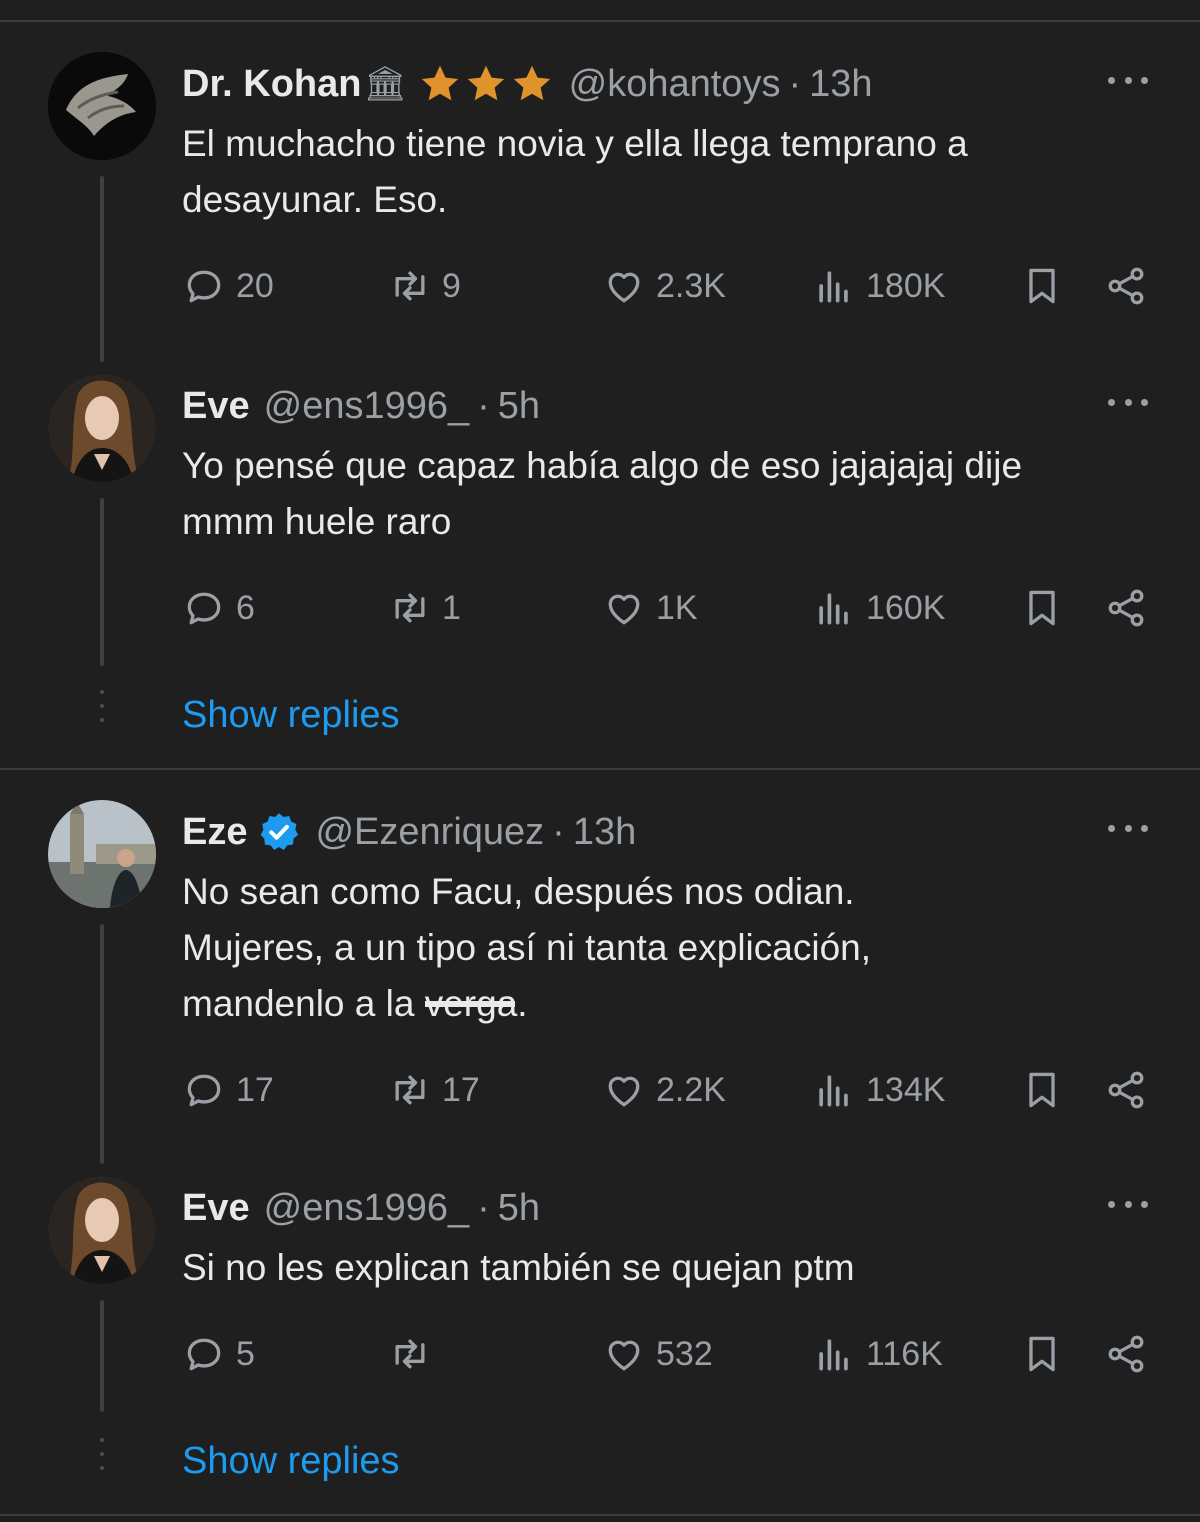  Describe the element at coordinates (518, 1267) in the screenshot. I see `tweet-text: Si no les explican también se quejan ptm` at that location.